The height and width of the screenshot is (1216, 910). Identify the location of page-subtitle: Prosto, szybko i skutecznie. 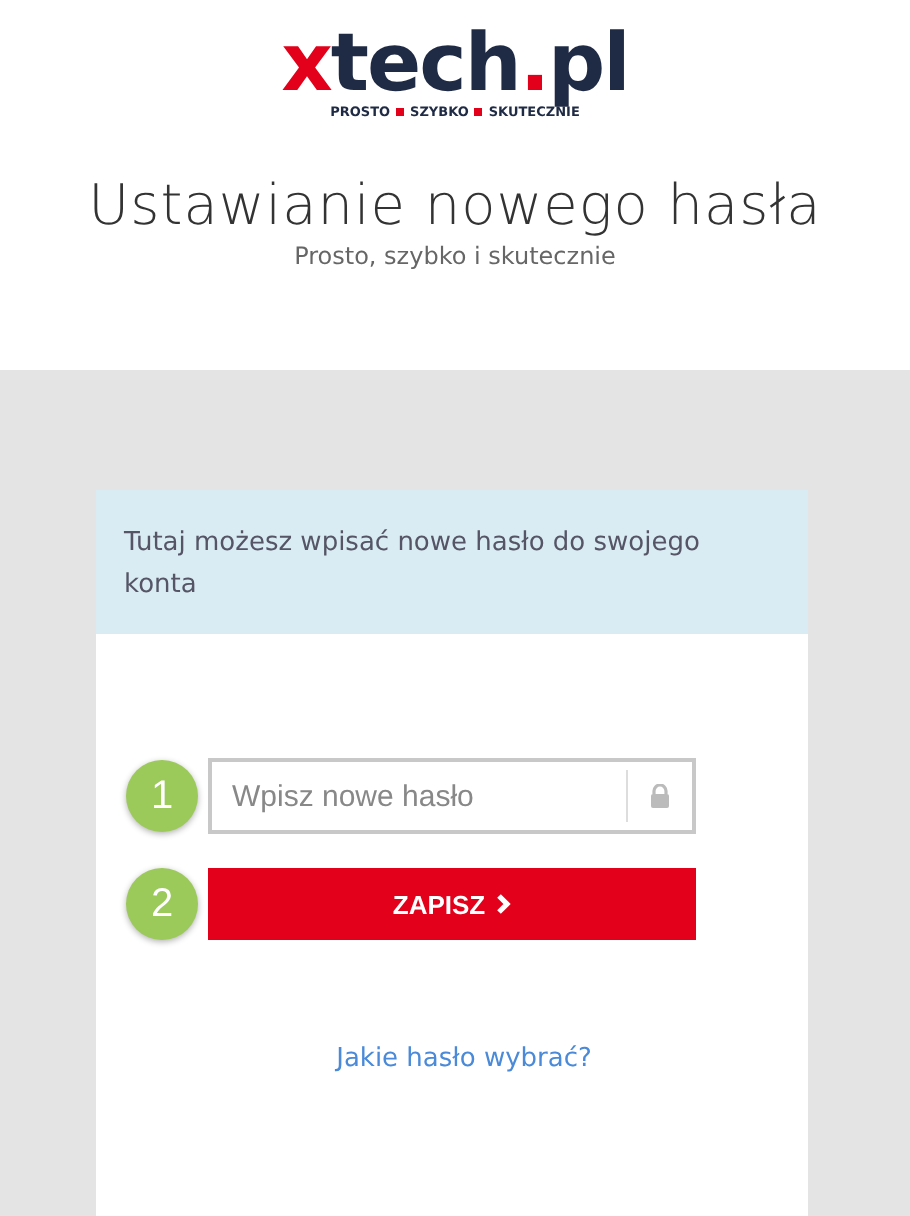
(455, 256).